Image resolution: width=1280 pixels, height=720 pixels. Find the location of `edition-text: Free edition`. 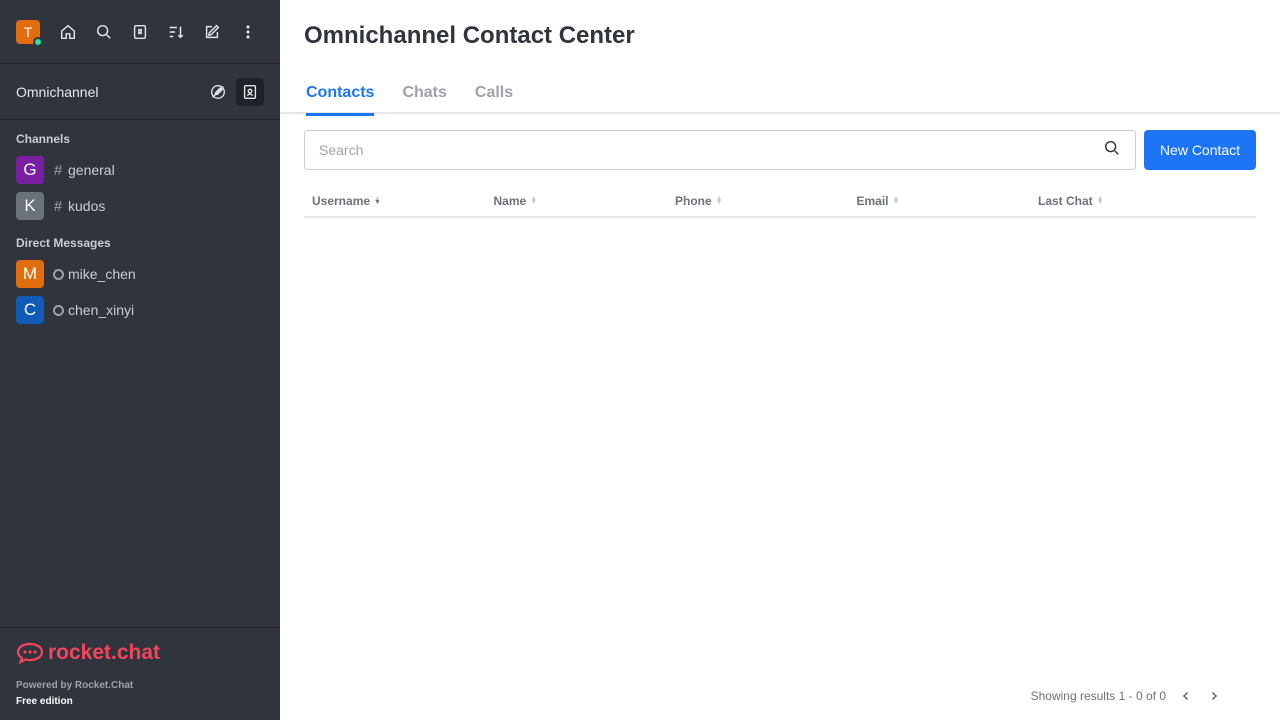

edition-text: Free edition is located at coordinates (44, 701).